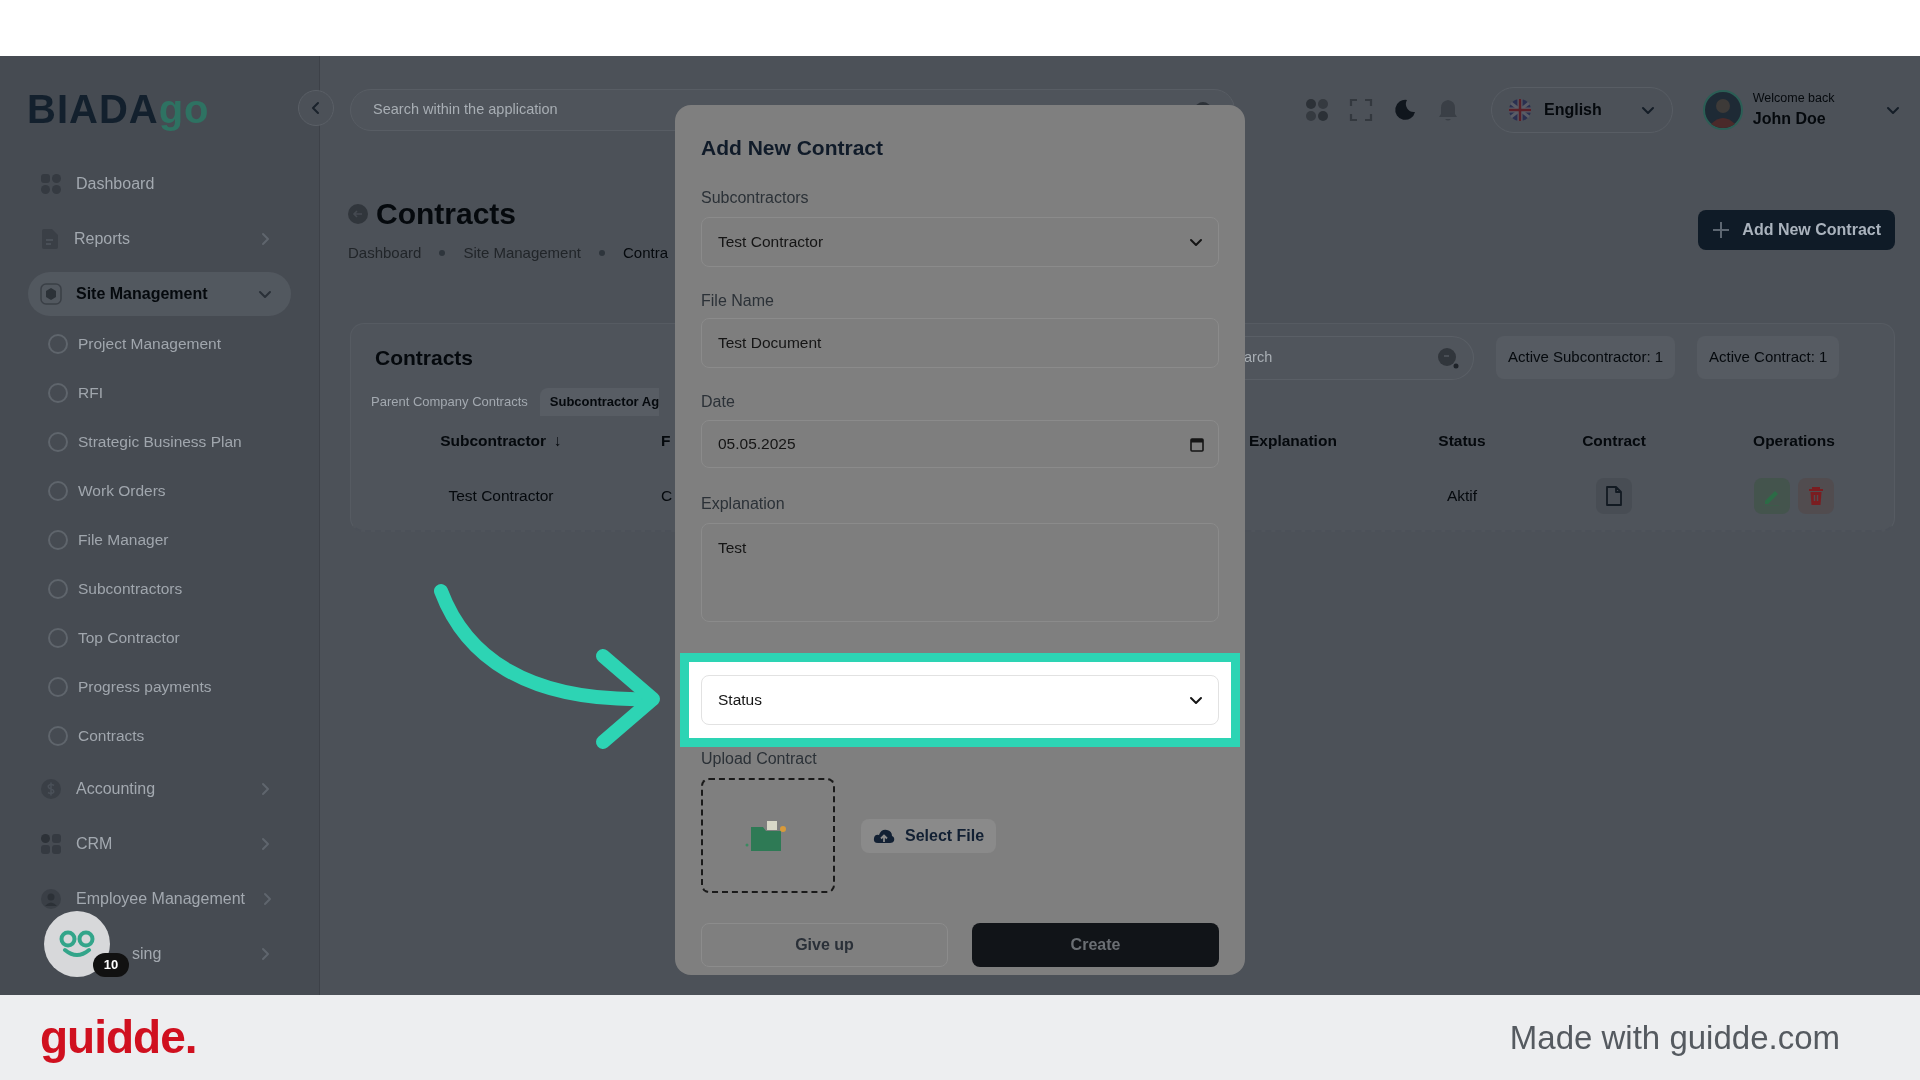 This screenshot has height=1080, width=1920. I want to click on sidebar-subitem: Project Management, so click(159, 344).